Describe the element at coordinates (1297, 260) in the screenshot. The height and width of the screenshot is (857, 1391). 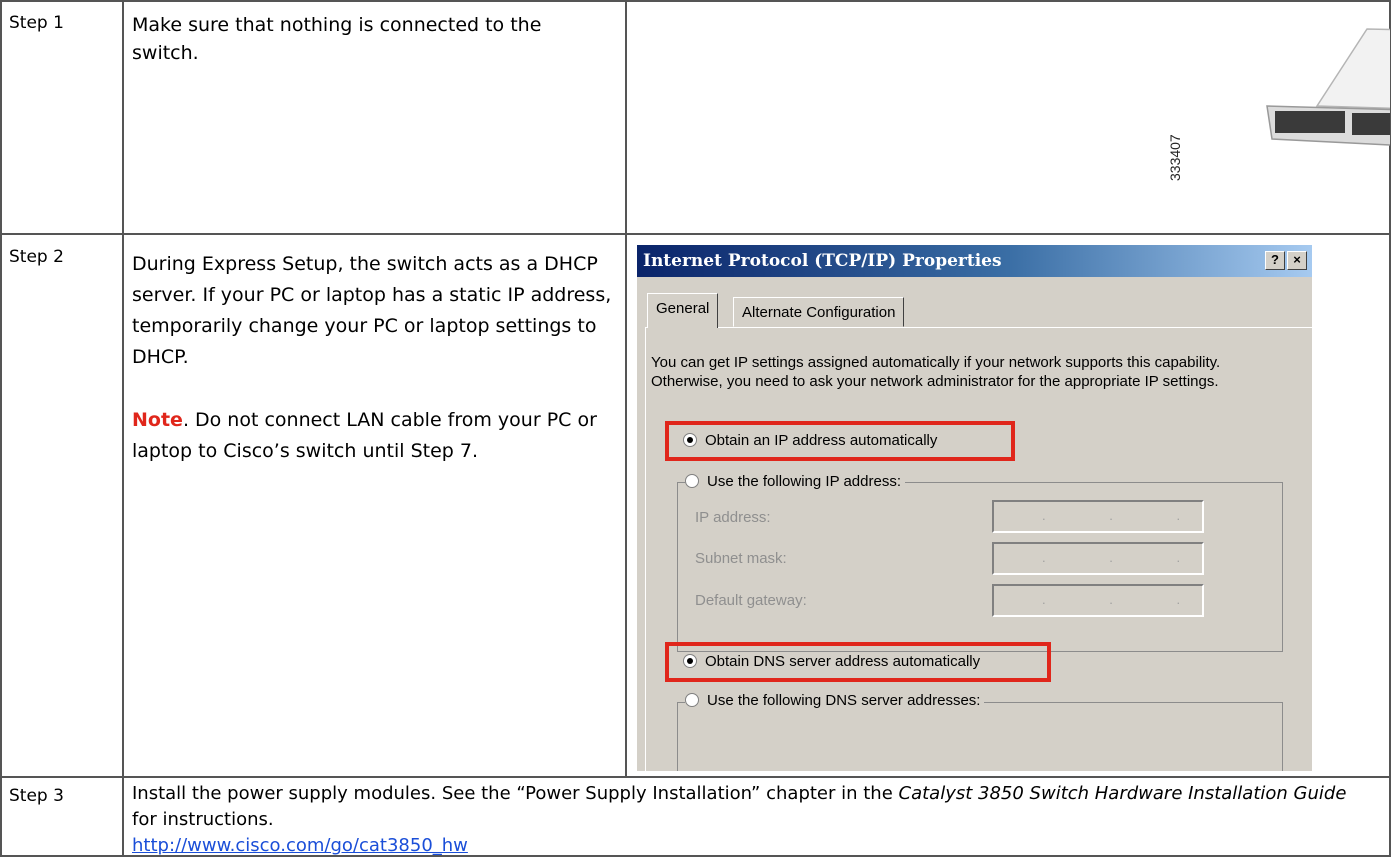
I see `close-button: ×` at that location.